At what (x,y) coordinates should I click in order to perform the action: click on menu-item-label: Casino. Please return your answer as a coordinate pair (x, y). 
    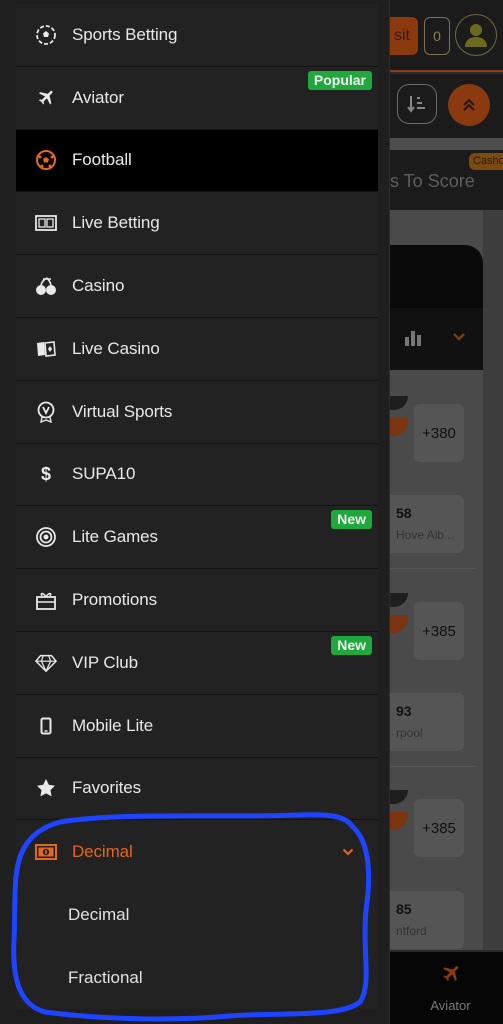
    Looking at the image, I should click on (98, 286).